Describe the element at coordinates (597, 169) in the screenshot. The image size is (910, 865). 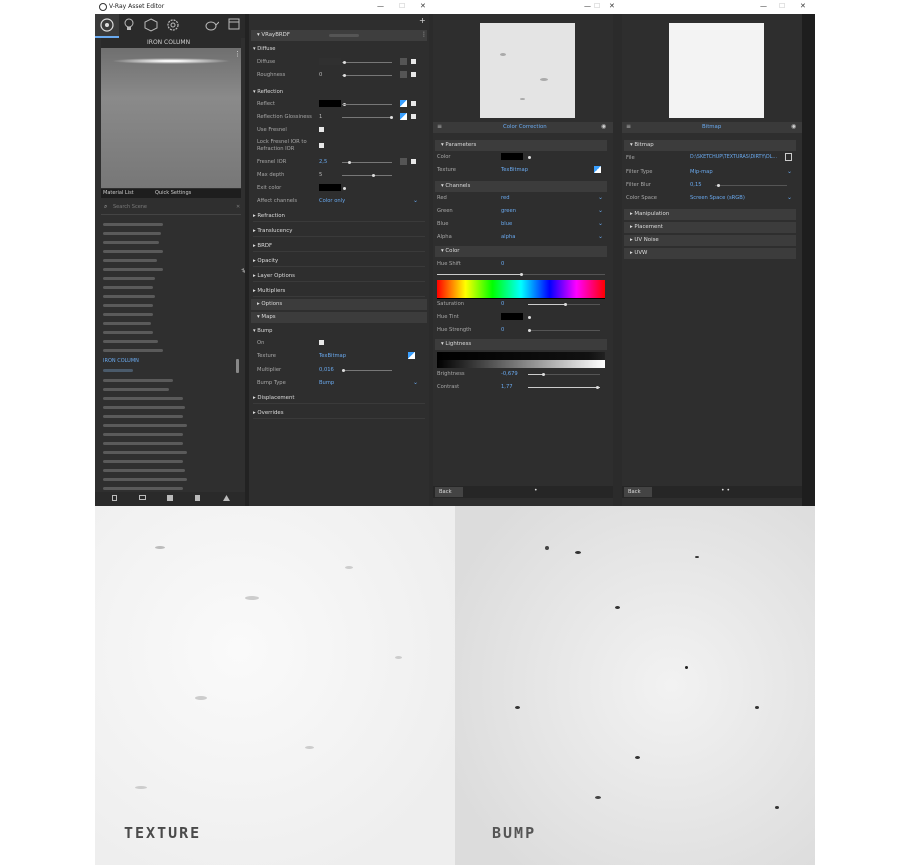
I see `cc-texture-button` at that location.